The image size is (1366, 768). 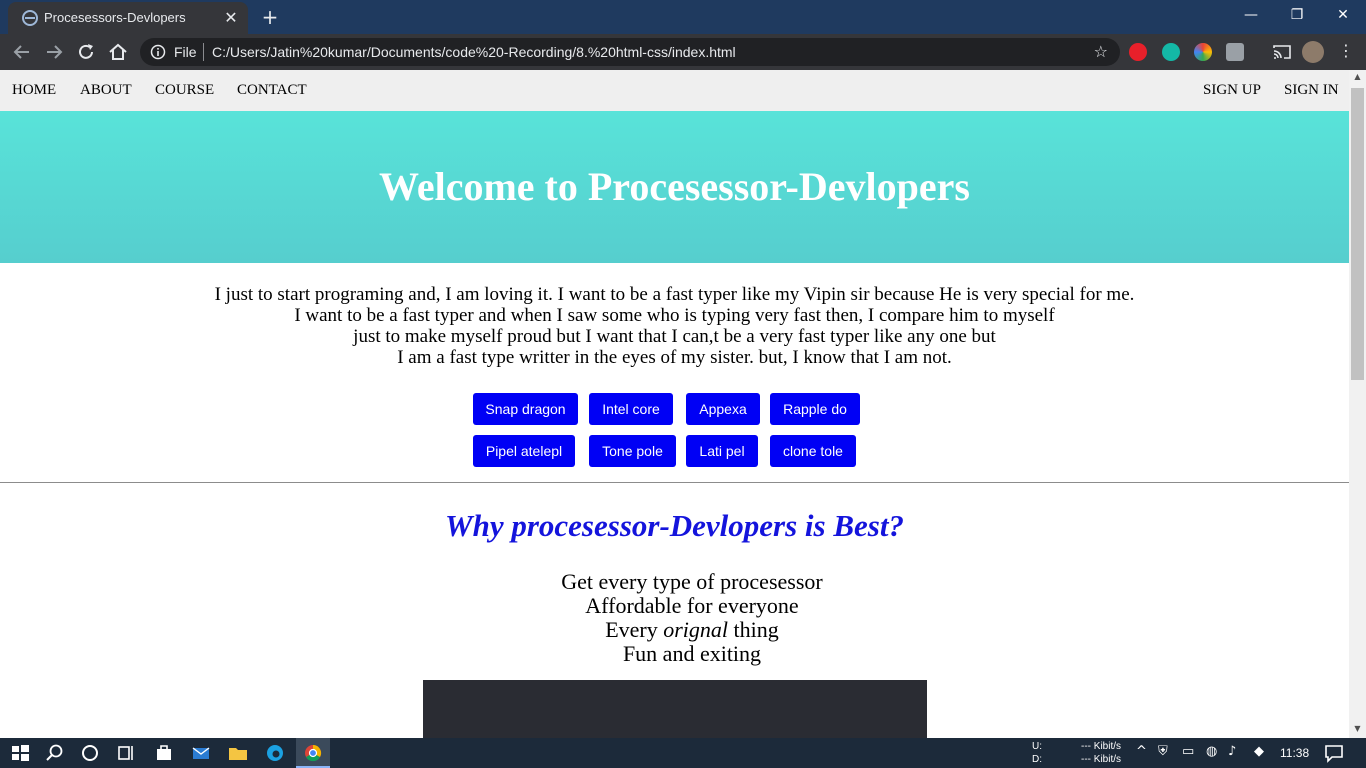 What do you see at coordinates (1251, 15) in the screenshot?
I see `minimize-icon: —` at bounding box center [1251, 15].